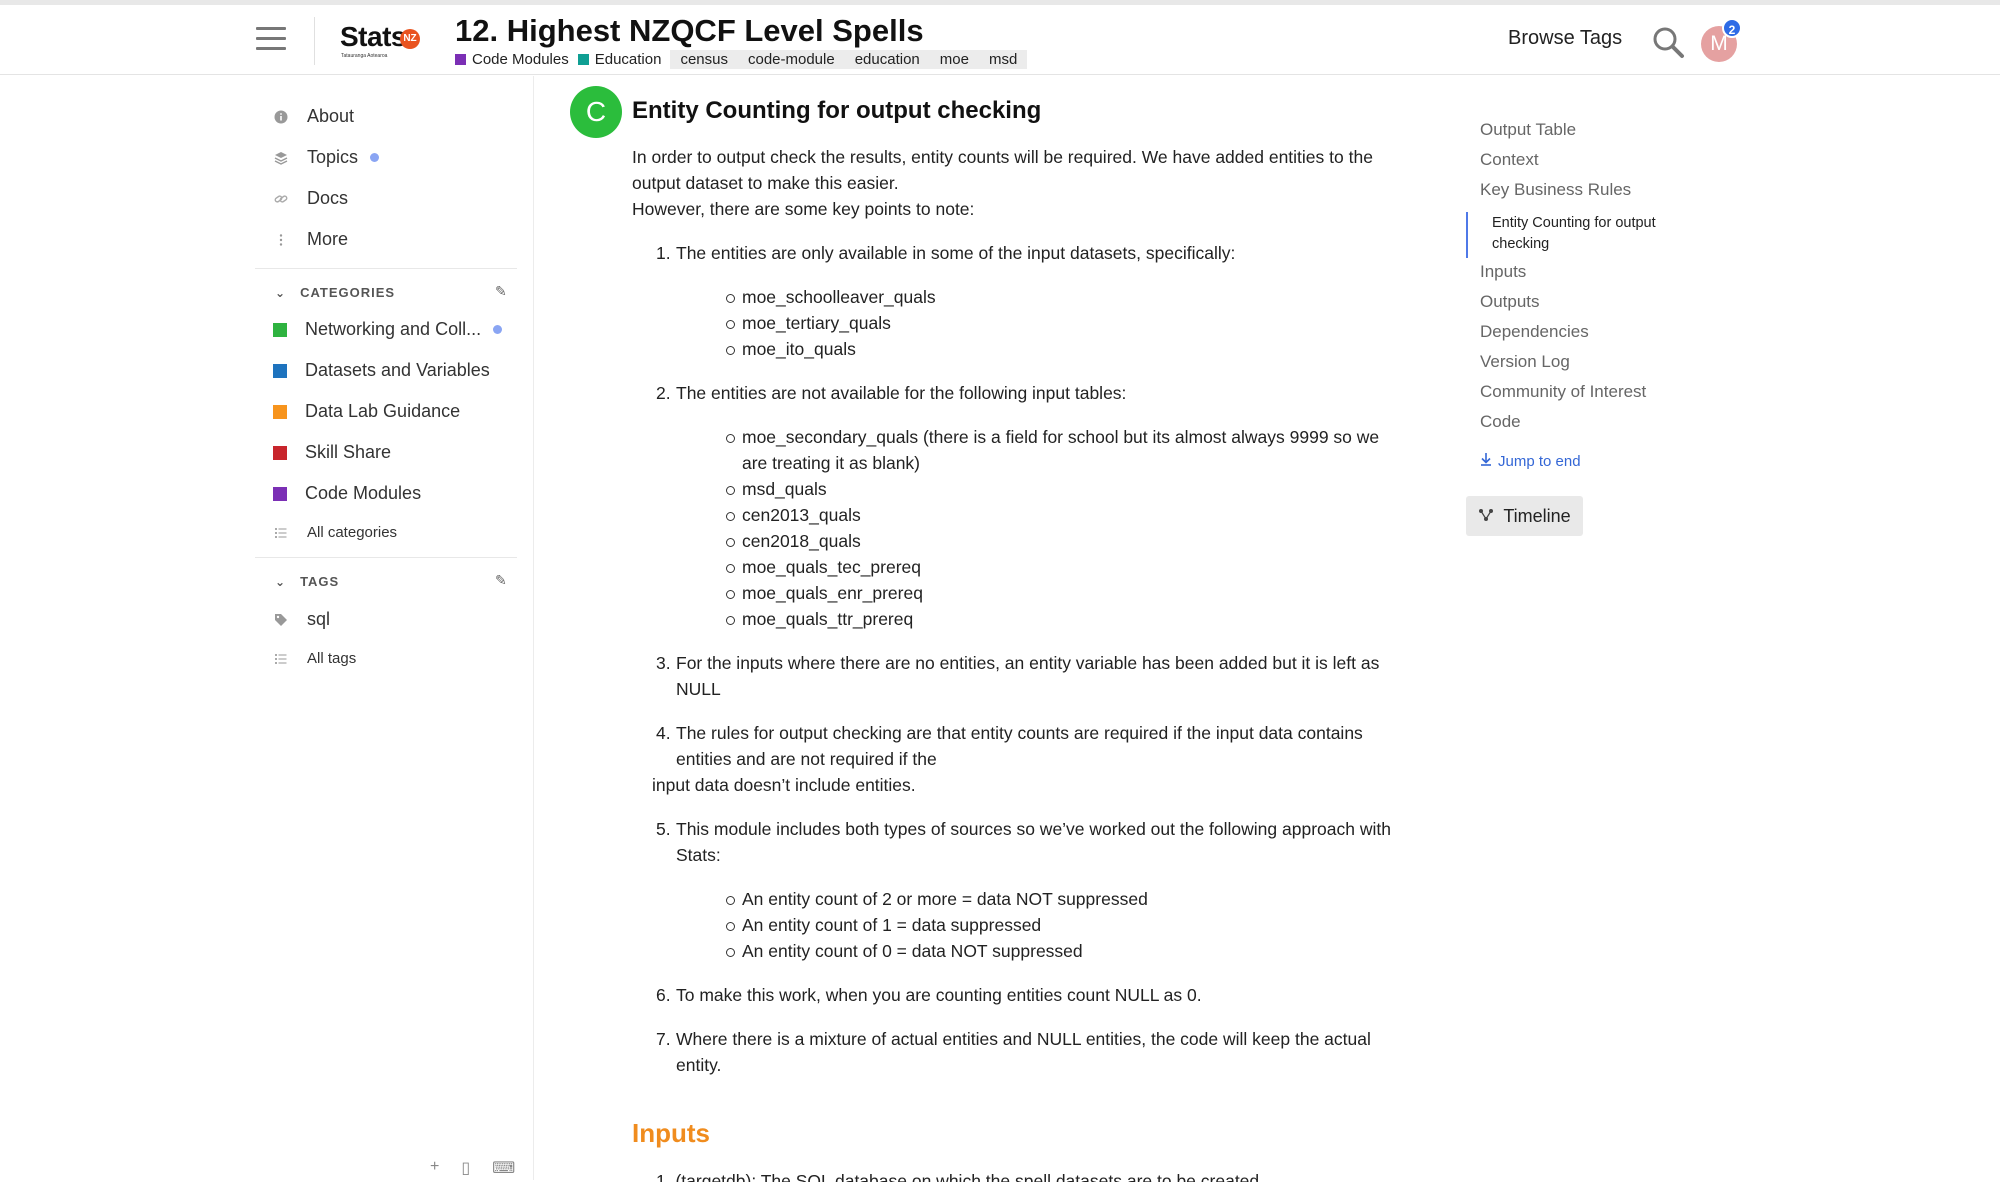  Describe the element at coordinates (314, 658) in the screenshot. I see `sidebar-all-tags: All tags` at that location.